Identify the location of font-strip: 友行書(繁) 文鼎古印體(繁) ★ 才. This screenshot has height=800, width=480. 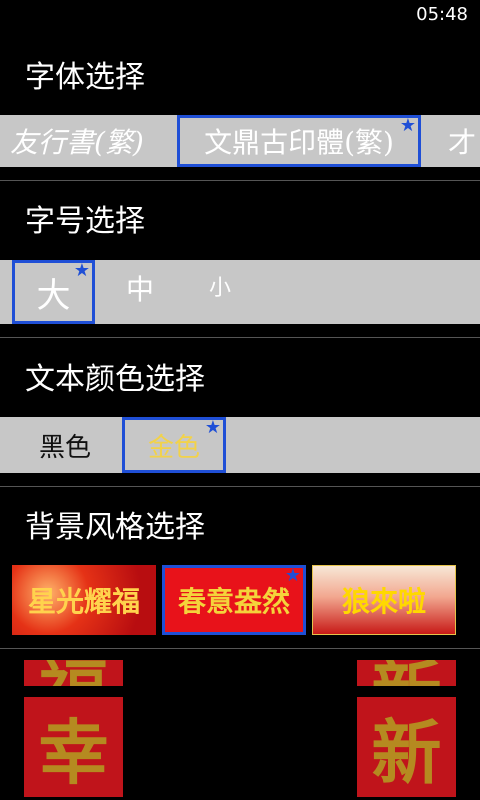
(240, 141).